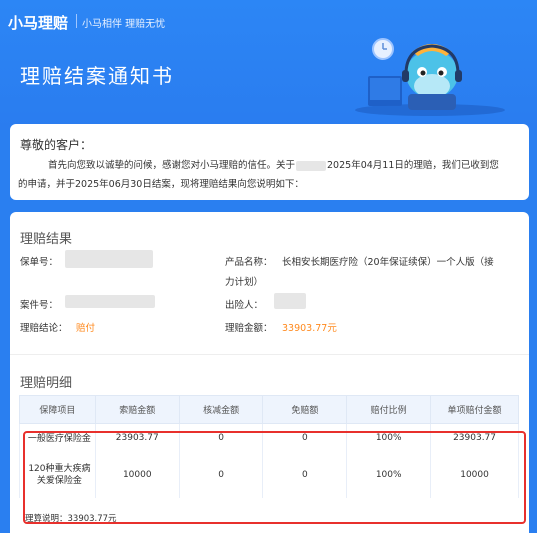 Image resolution: width=537 pixels, height=533 pixels. What do you see at coordinates (46, 239) in the screenshot?
I see `result-section-title: 理赔结果` at bounding box center [46, 239].